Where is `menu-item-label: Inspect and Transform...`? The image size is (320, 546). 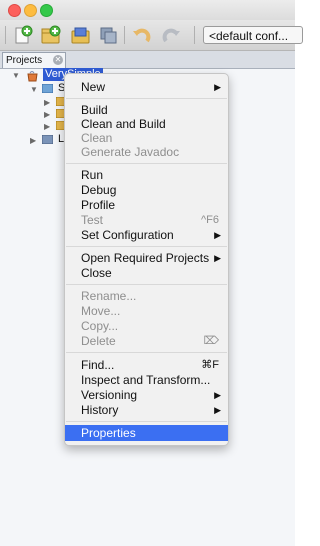 menu-item-label: Inspect and Transform... is located at coordinates (146, 380).